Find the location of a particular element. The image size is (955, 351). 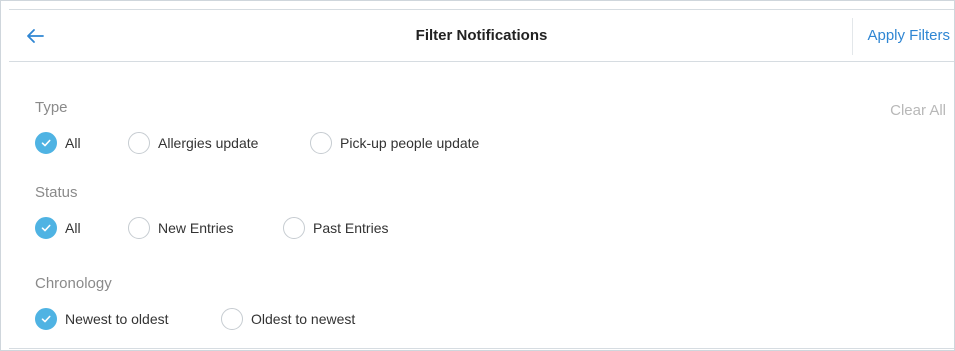

top-bar: Filter Notifications Apply Filters is located at coordinates (481, 35).